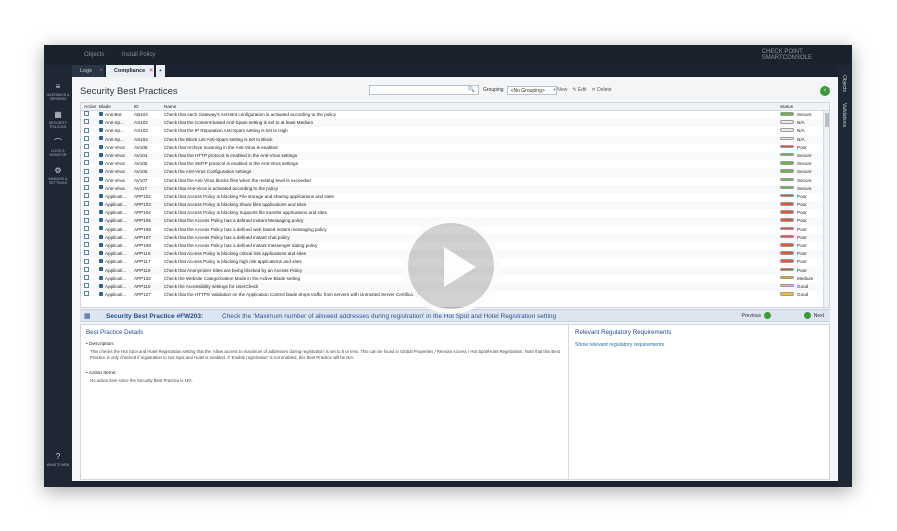  Describe the element at coordinates (451, 266) in the screenshot. I see `play-video-button` at that location.